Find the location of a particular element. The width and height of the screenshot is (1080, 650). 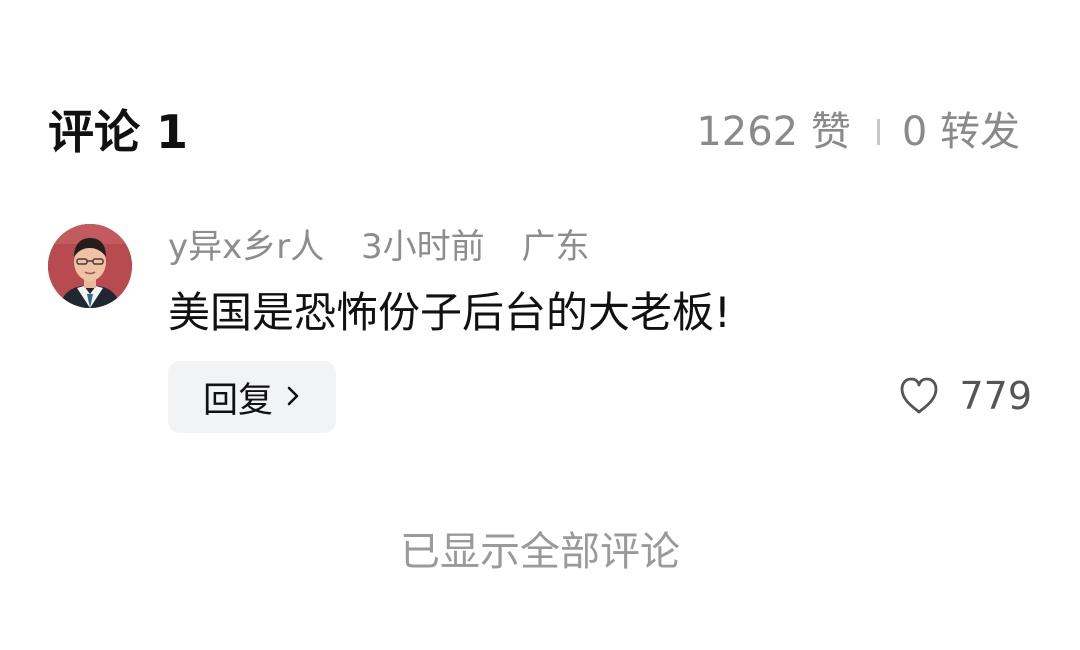

post-stats: 1262 赞 0 转发 is located at coordinates (858, 132).